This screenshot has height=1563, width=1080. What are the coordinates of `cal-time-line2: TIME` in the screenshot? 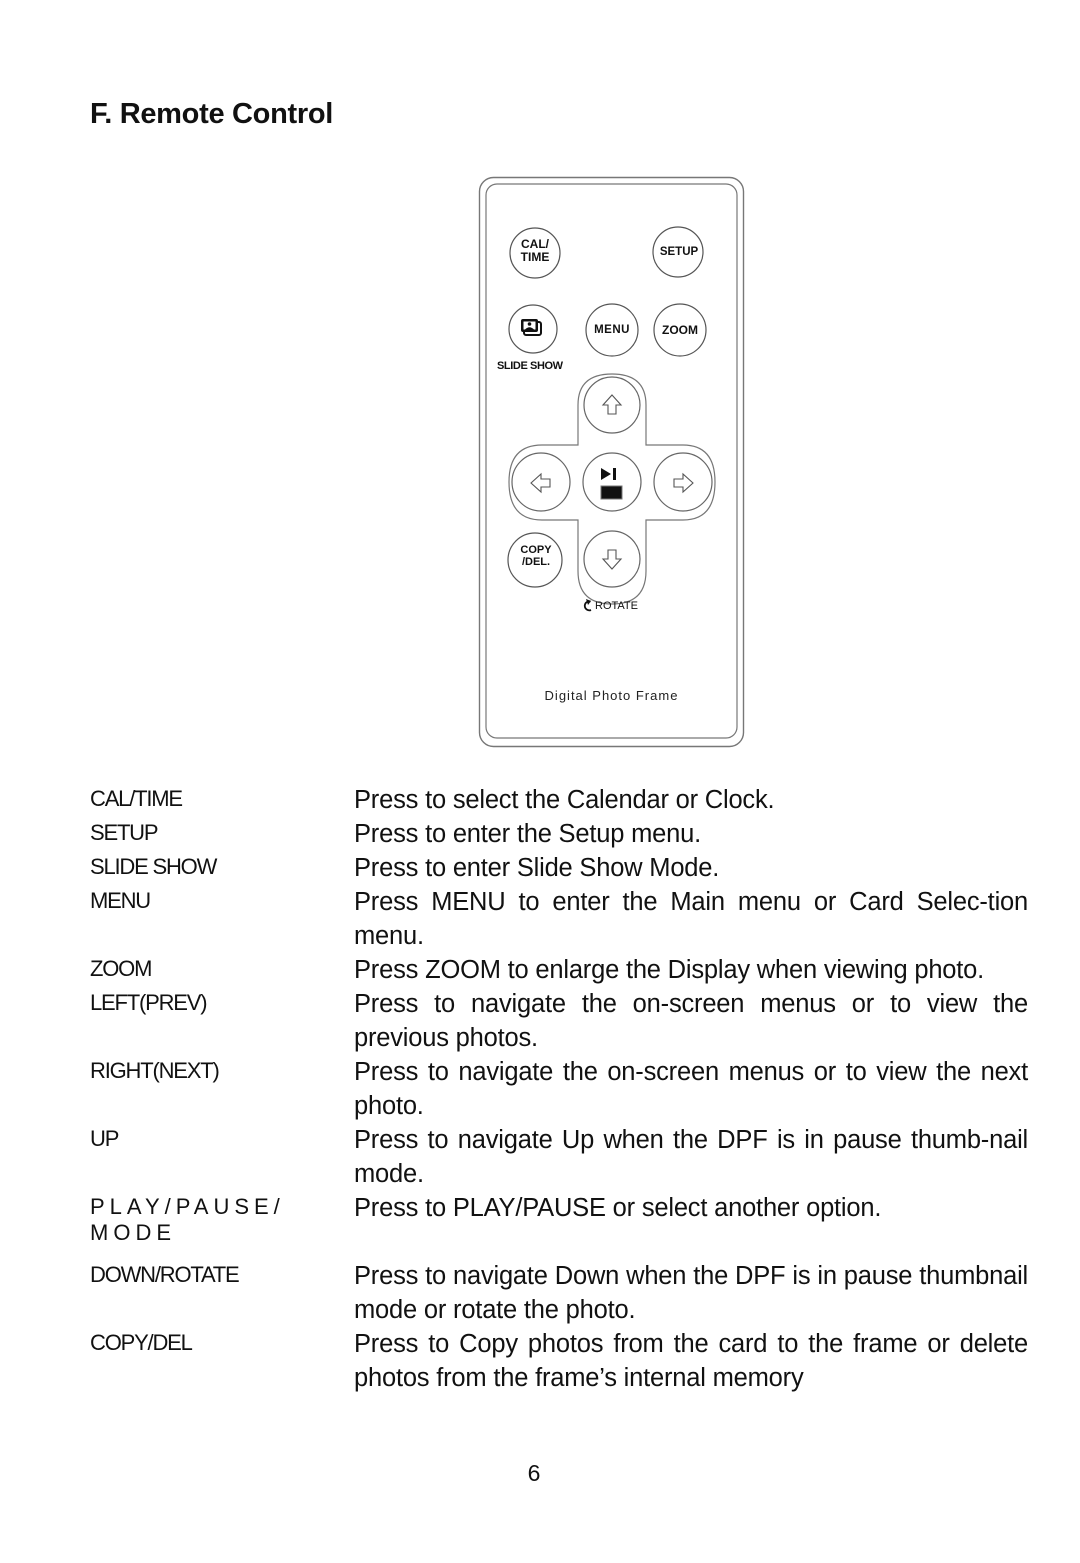 It's located at (535, 256).